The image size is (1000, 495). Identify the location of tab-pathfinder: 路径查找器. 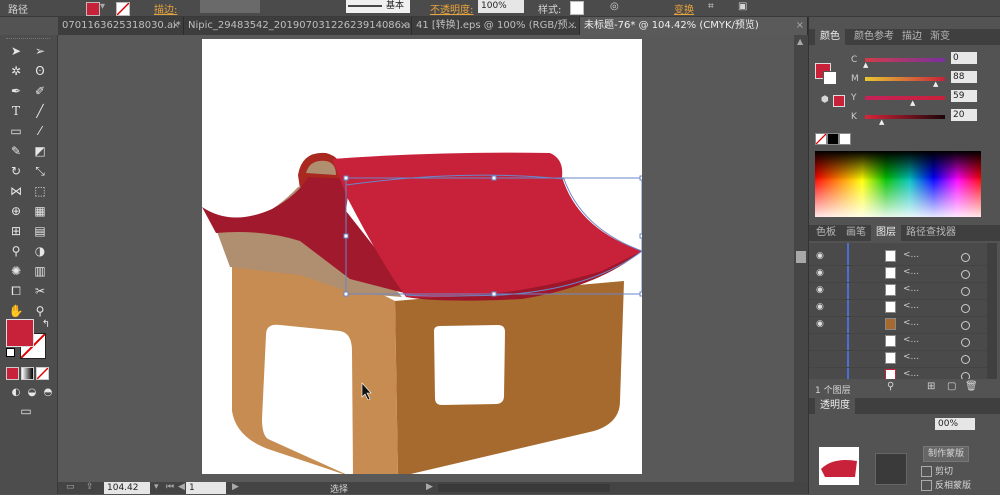
(931, 233).